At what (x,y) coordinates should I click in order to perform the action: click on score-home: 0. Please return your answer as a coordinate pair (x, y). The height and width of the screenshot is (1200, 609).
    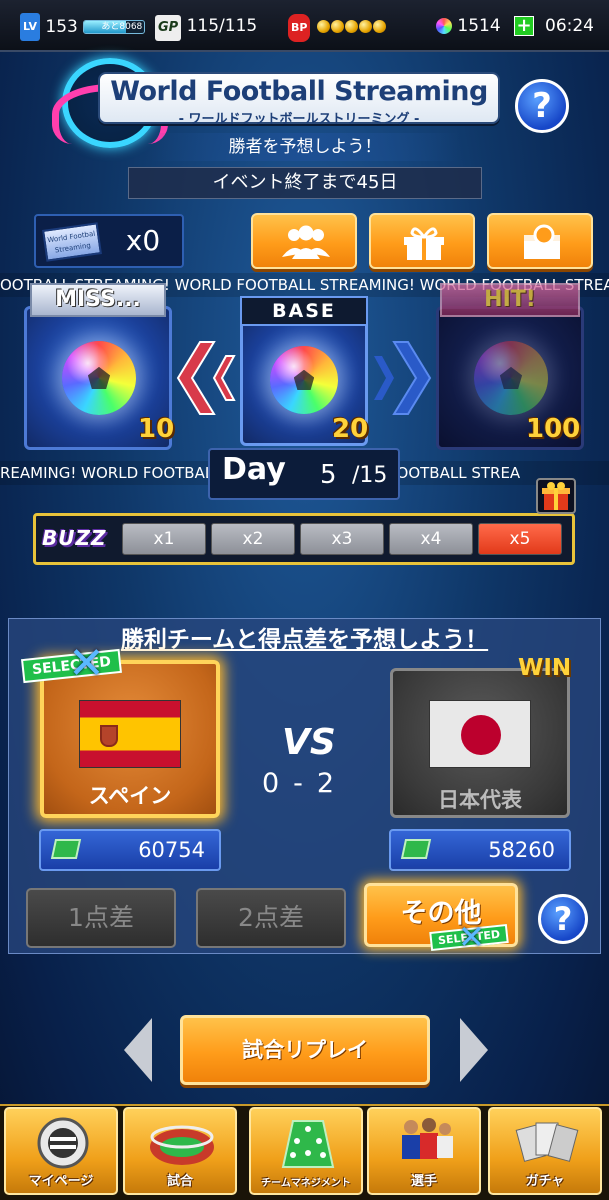
    Looking at the image, I should click on (277, 783).